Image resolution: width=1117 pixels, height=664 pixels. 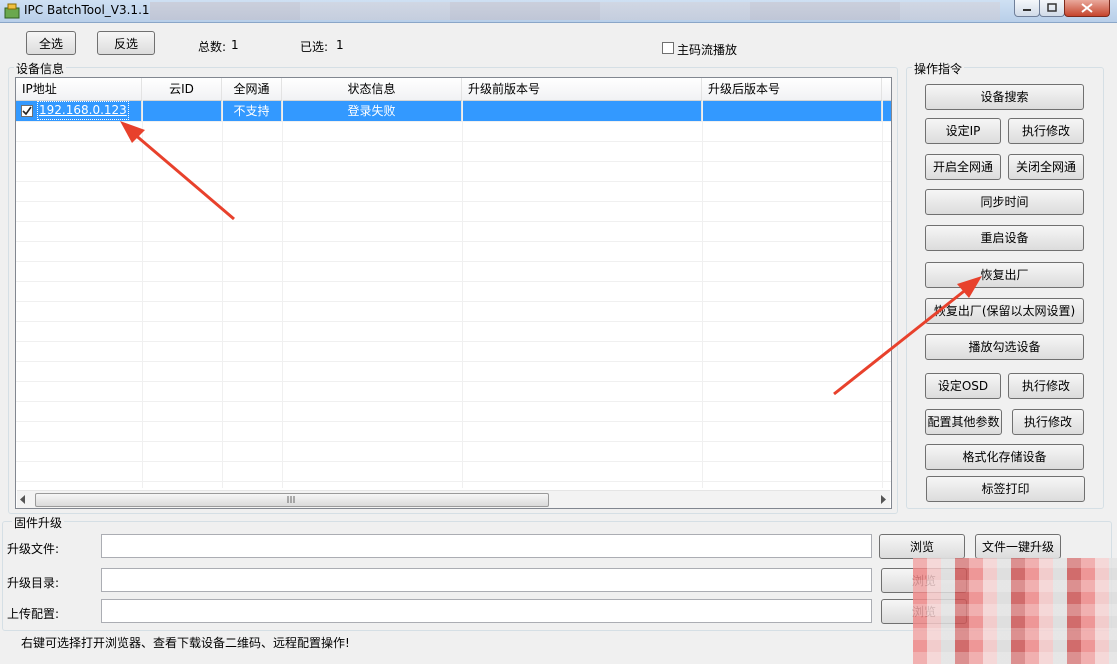 What do you see at coordinates (907, 336) in the screenshot?
I see `arrow-to-factory-reset` at bounding box center [907, 336].